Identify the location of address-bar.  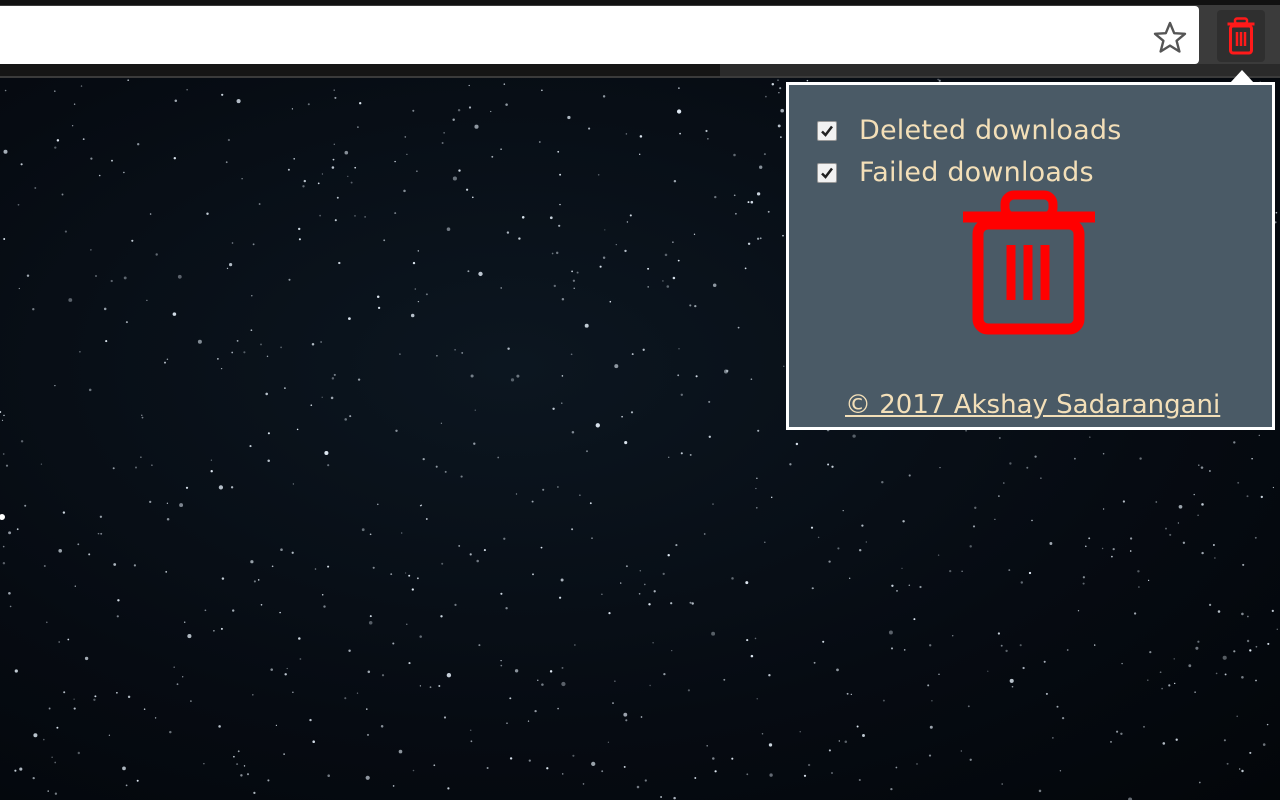
(599, 35).